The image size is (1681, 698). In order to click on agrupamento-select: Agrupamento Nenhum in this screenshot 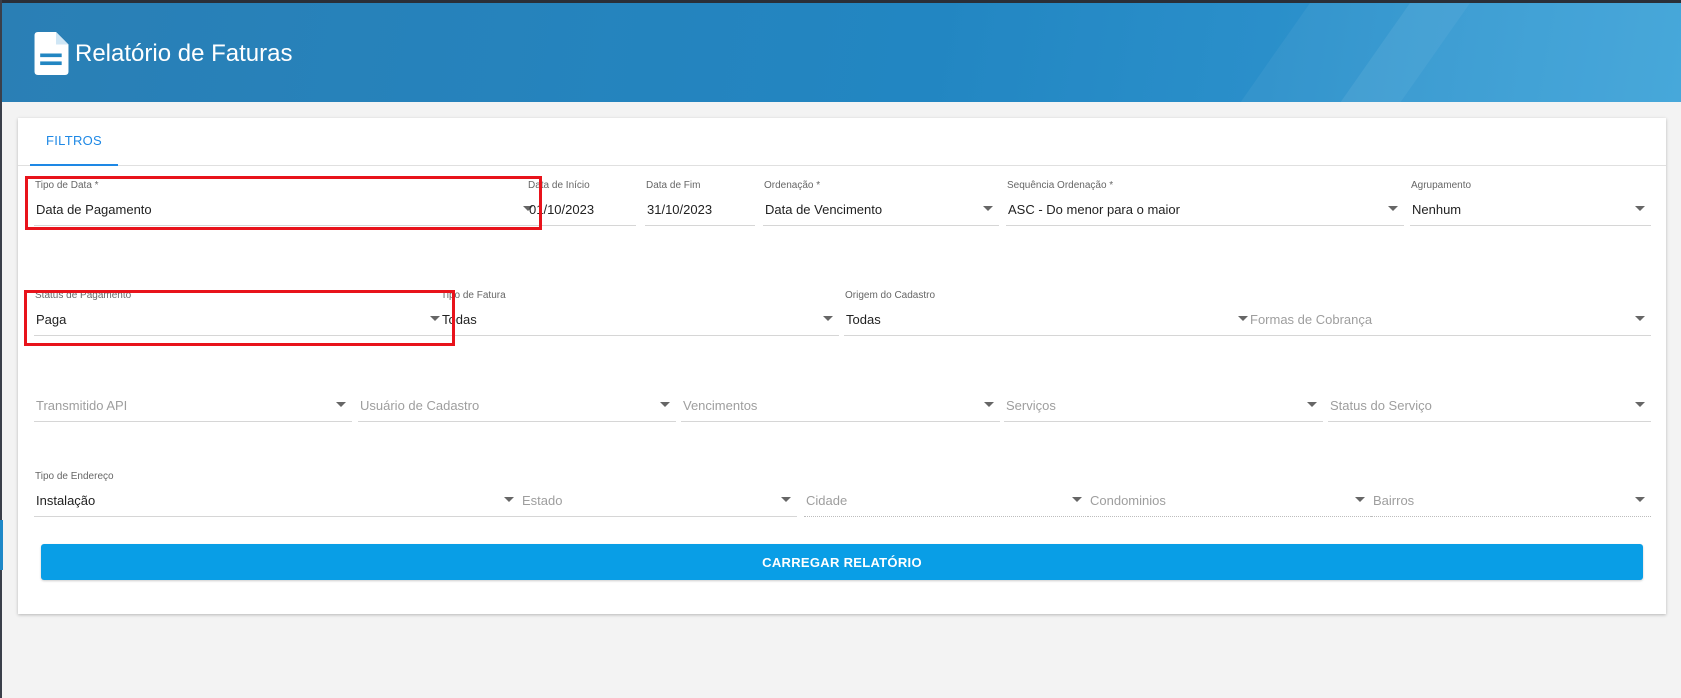, I will do `click(1530, 203)`.